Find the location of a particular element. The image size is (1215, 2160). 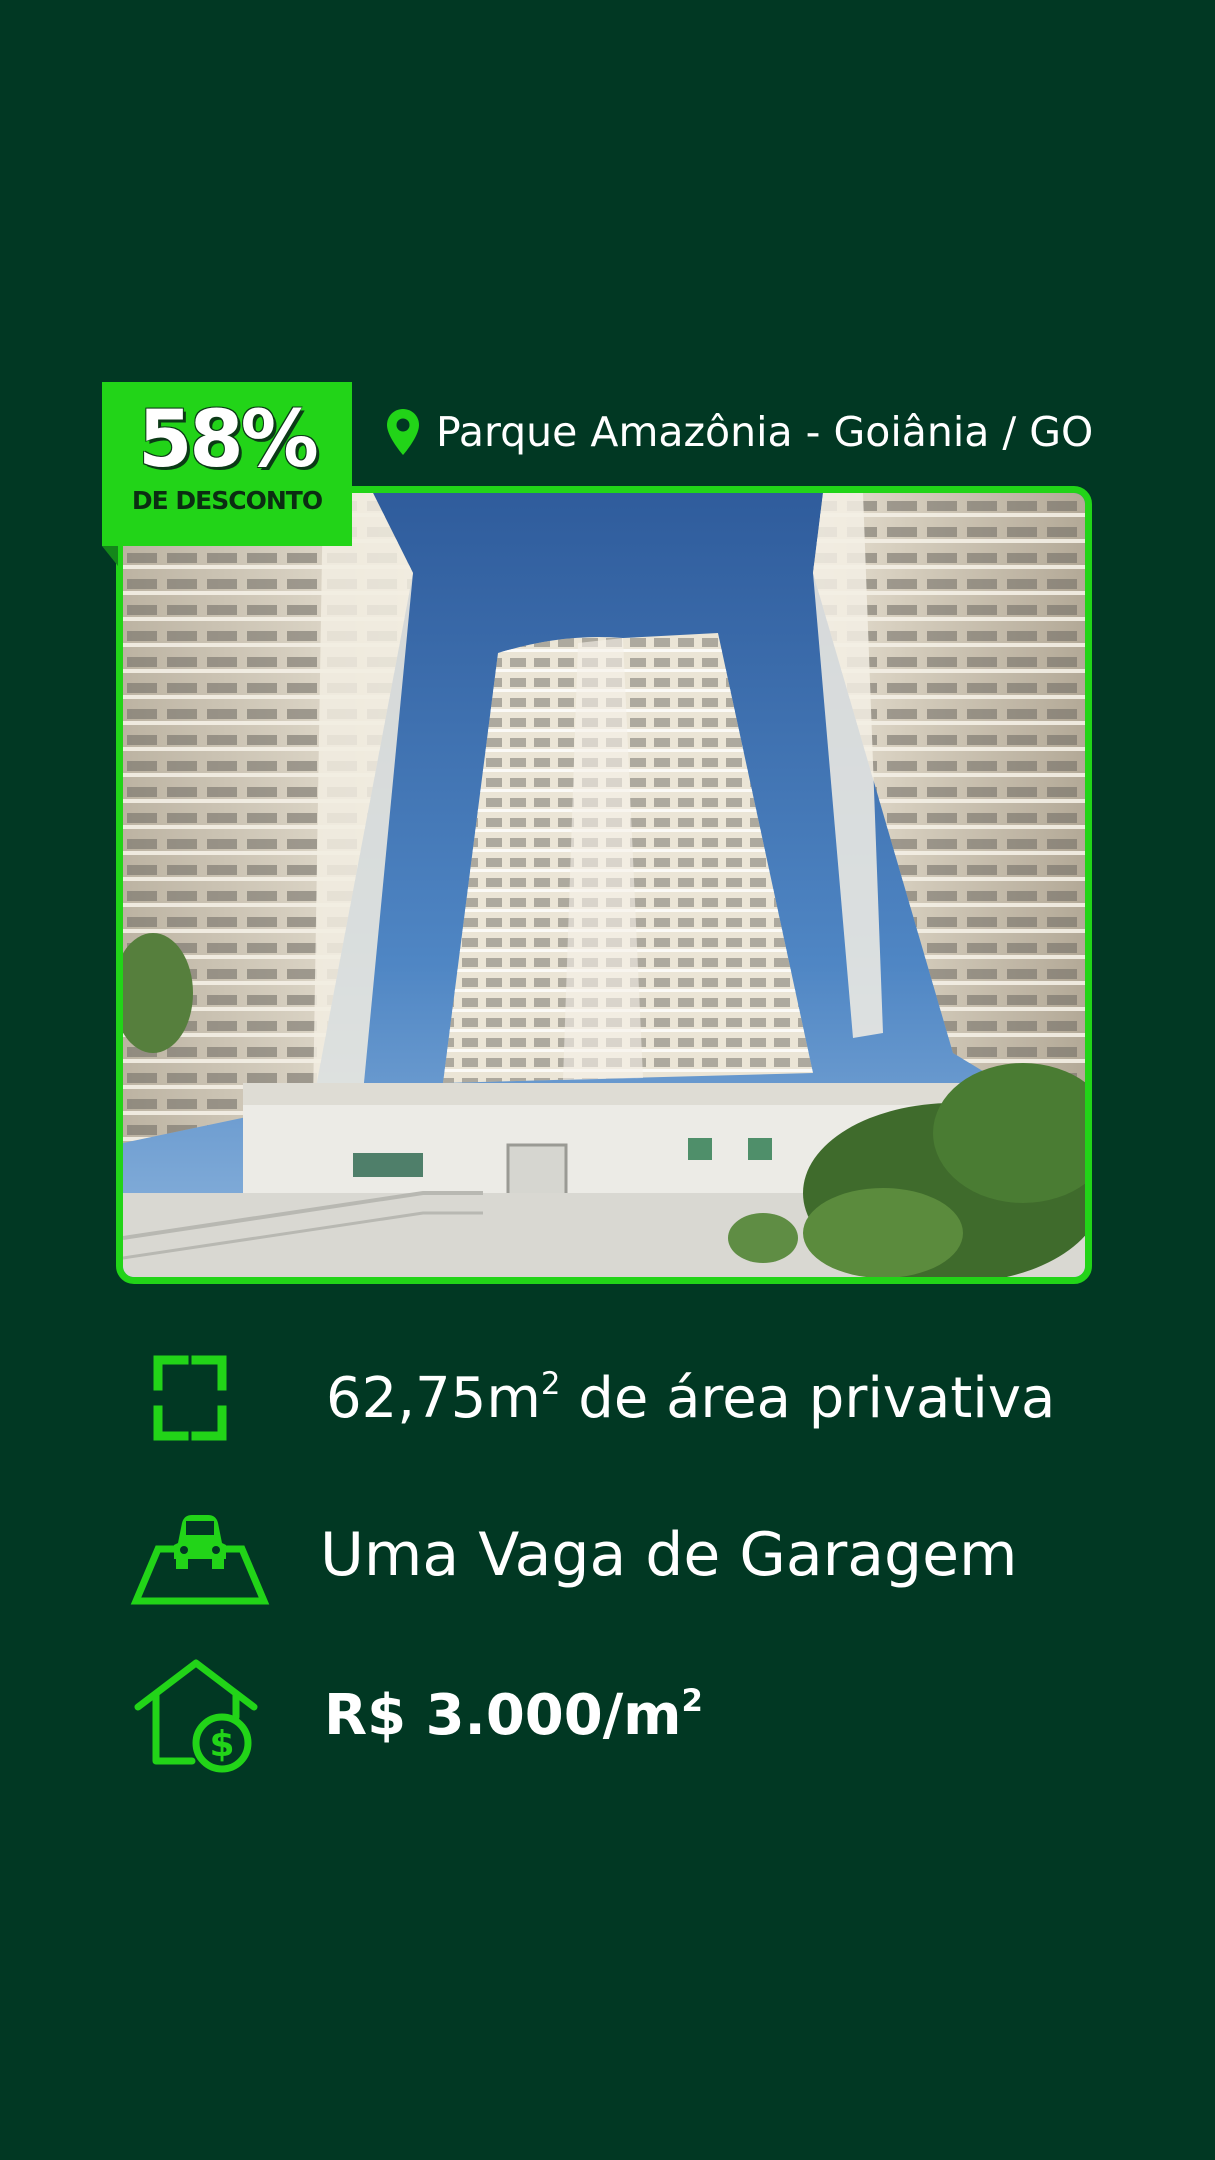

location: Parque Amazônia - Goiânia / GO is located at coordinates (739, 432).